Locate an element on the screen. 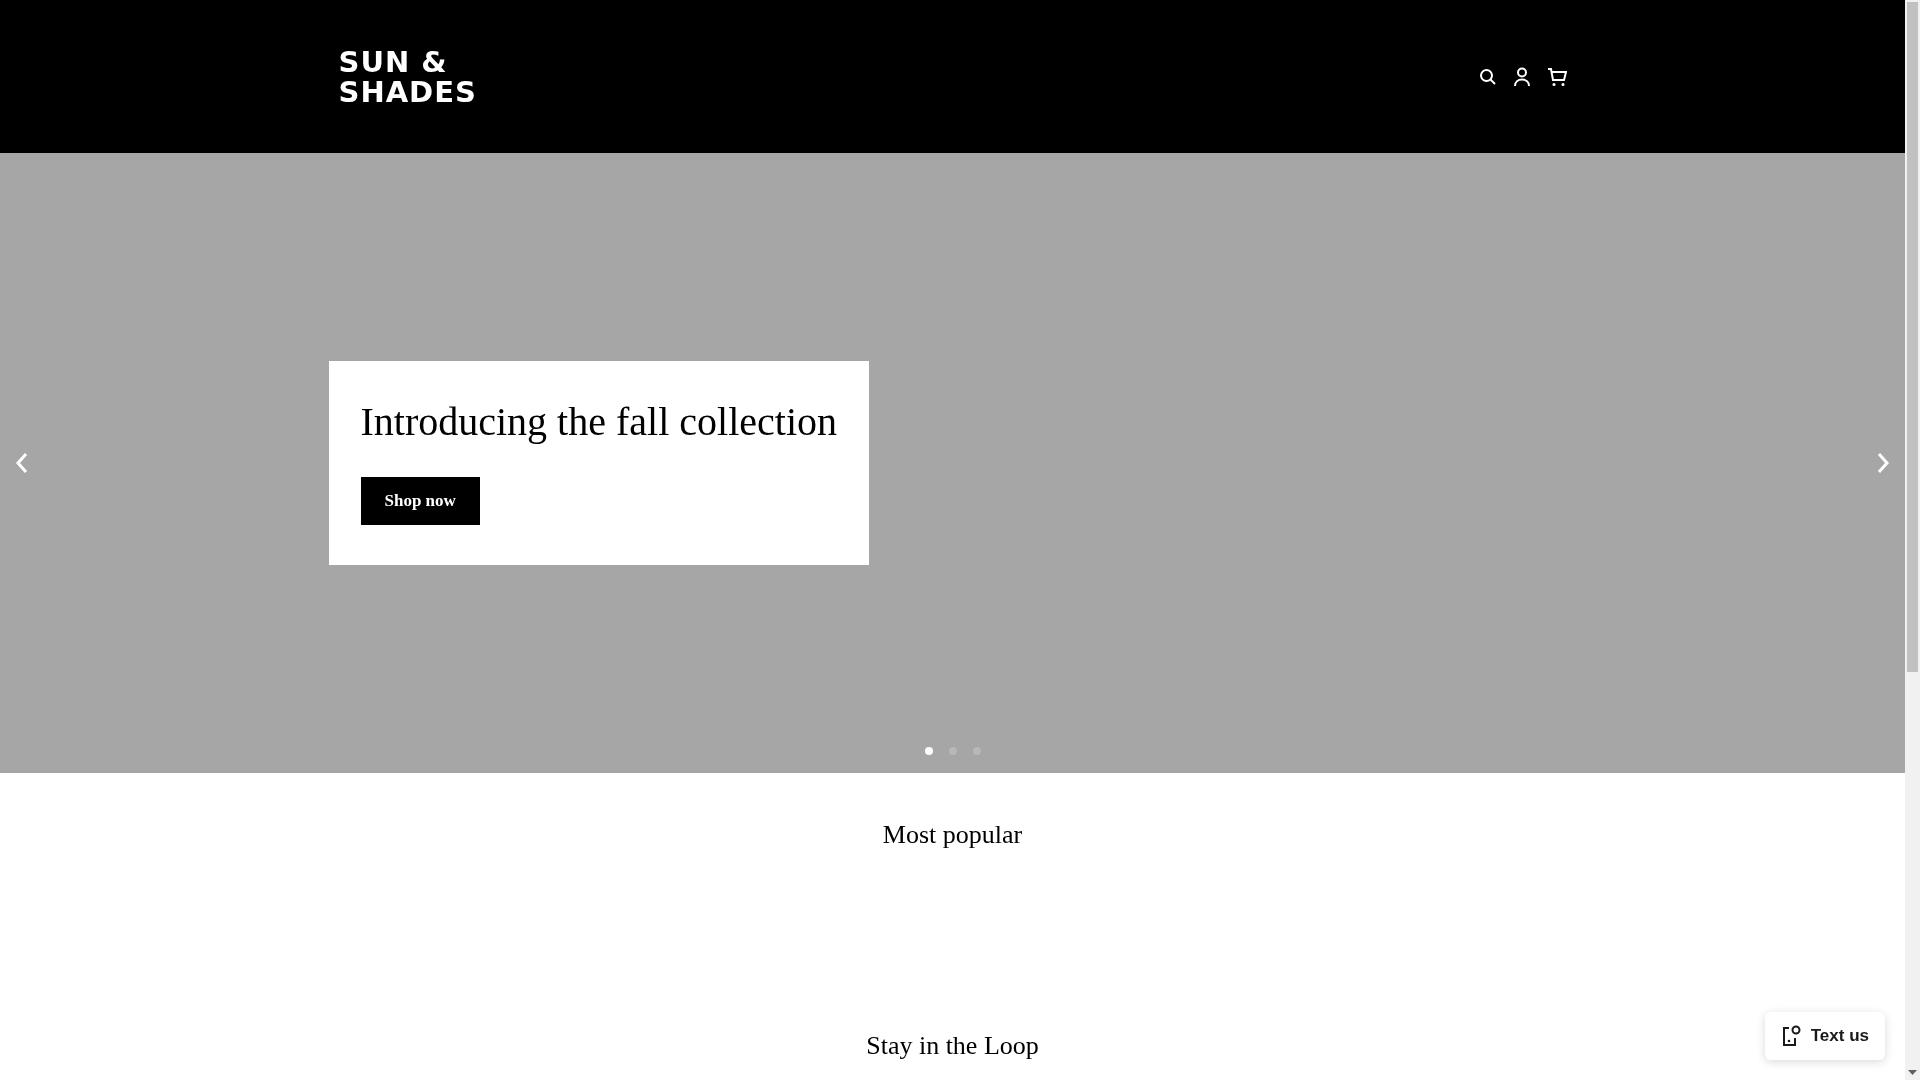 The height and width of the screenshot is (1080, 1920). text-us-button: Text us is located at coordinates (1824, 1036).